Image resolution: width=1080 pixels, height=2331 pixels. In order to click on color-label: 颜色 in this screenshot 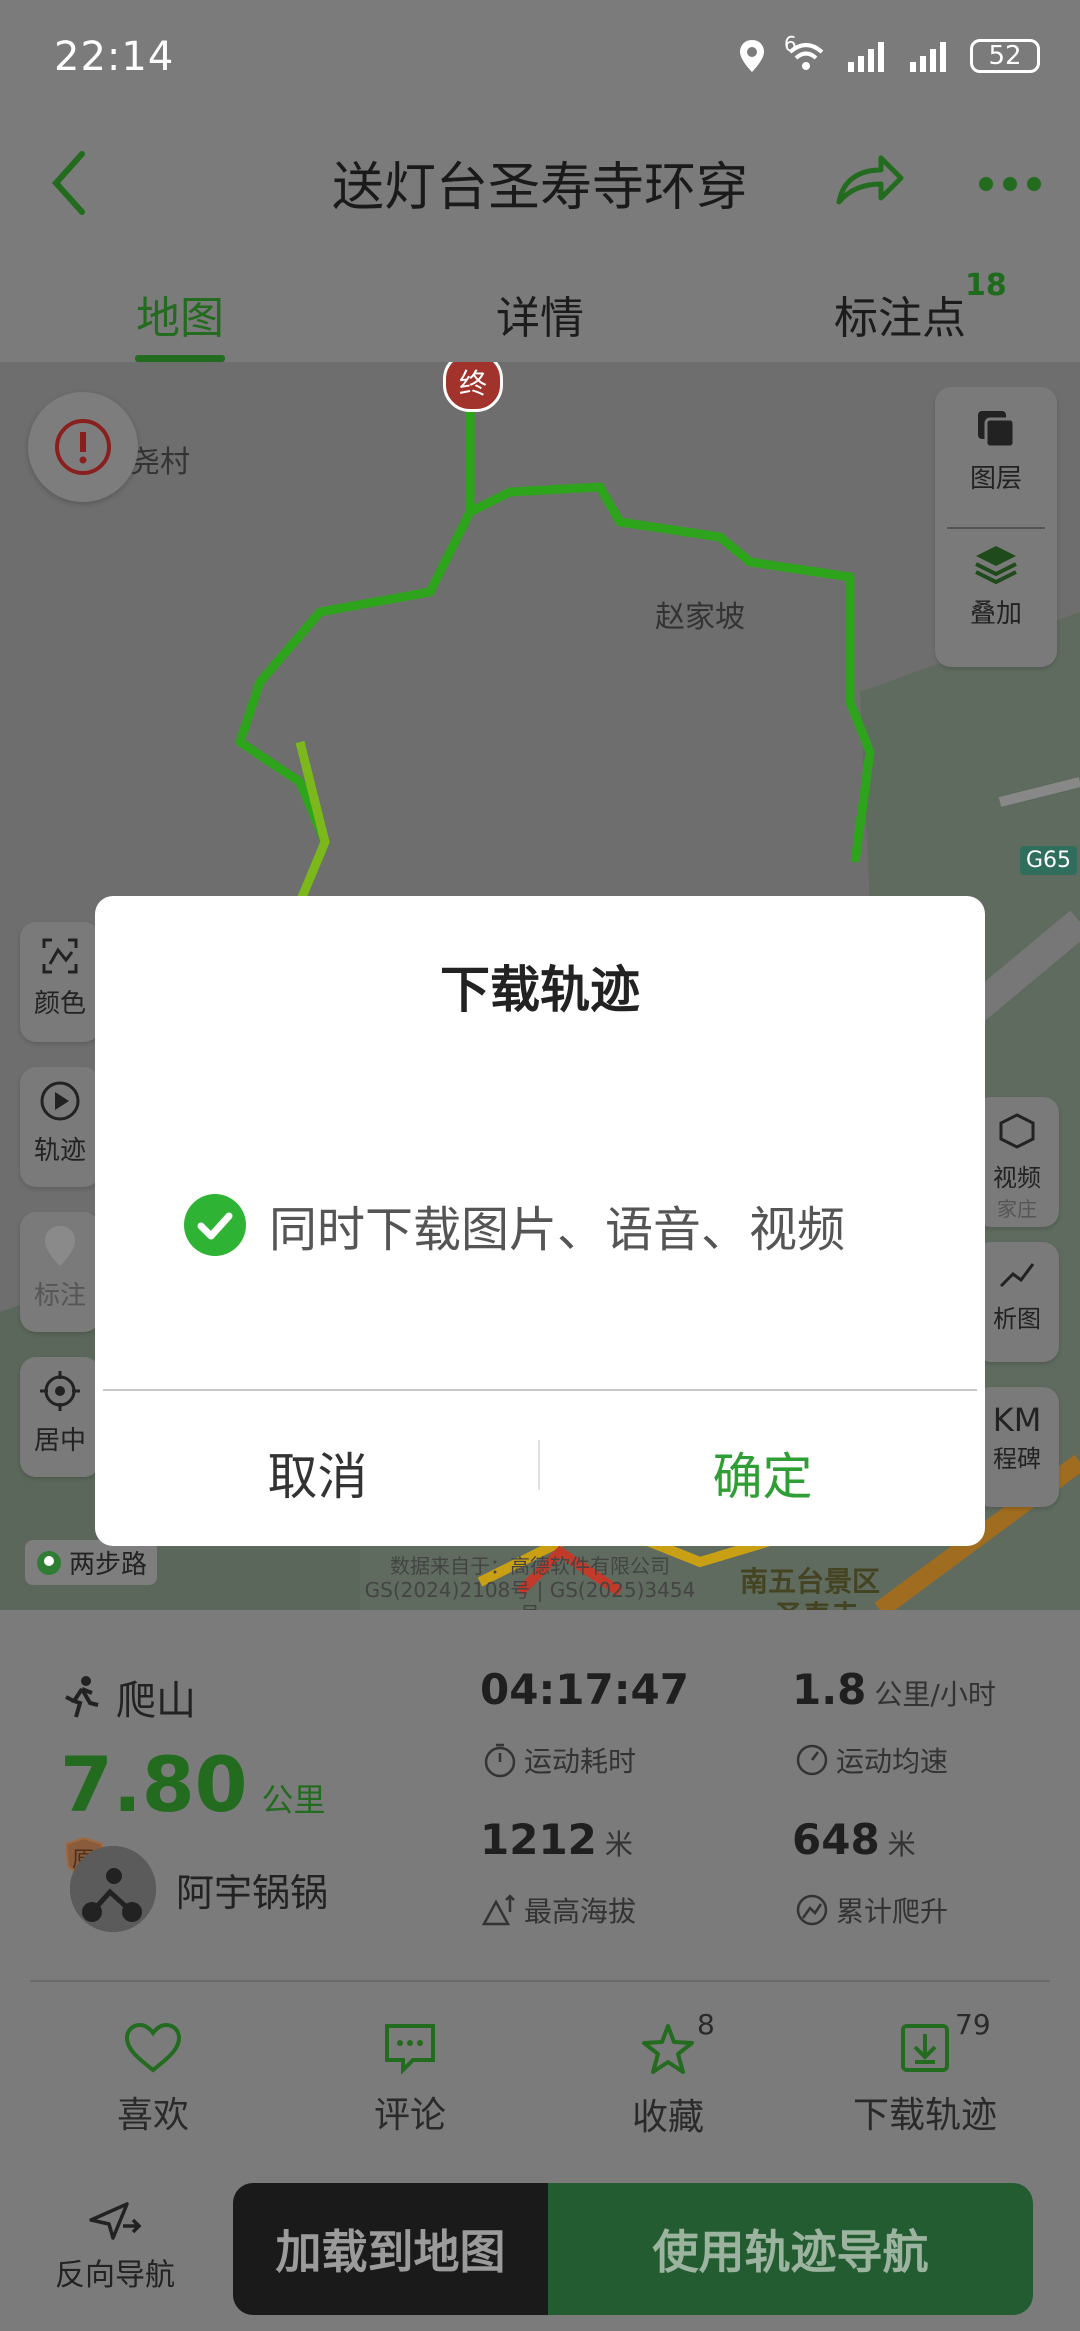, I will do `click(59, 1004)`.